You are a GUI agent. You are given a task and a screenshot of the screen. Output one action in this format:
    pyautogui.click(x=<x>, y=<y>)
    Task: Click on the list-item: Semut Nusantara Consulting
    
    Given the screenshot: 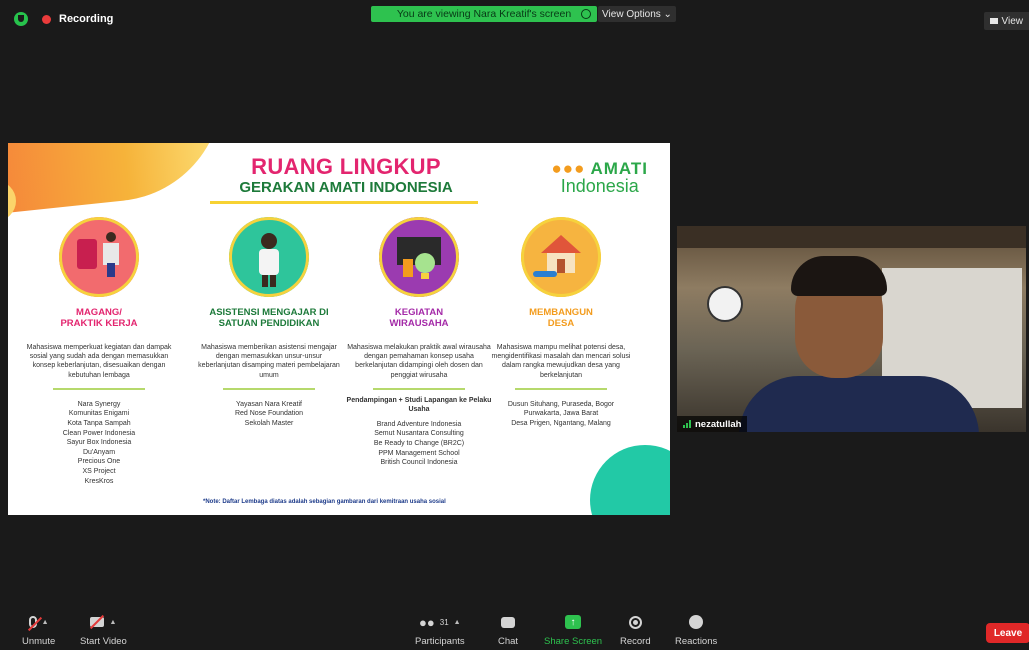 What is the action you would take?
    pyautogui.click(x=419, y=434)
    